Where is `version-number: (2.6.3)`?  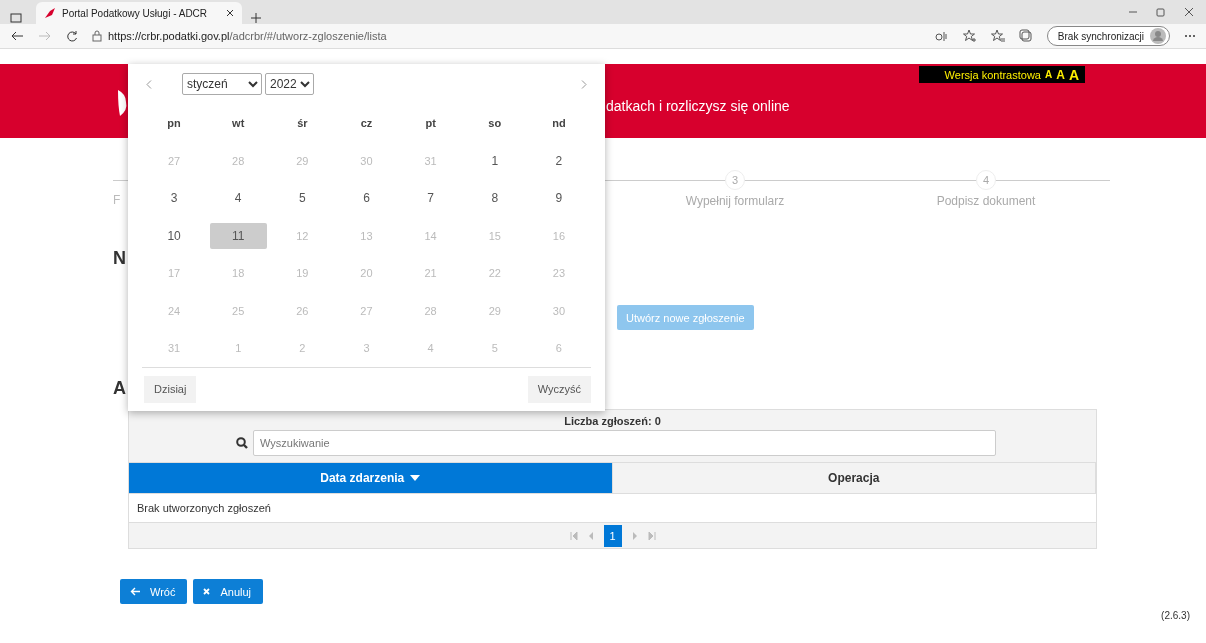
version-number: (2.6.3) is located at coordinates (1175, 615).